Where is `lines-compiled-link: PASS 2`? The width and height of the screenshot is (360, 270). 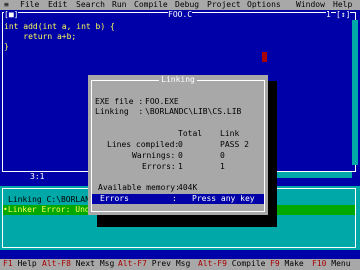
lines-compiled-link: PASS 2 is located at coordinates (234, 144).